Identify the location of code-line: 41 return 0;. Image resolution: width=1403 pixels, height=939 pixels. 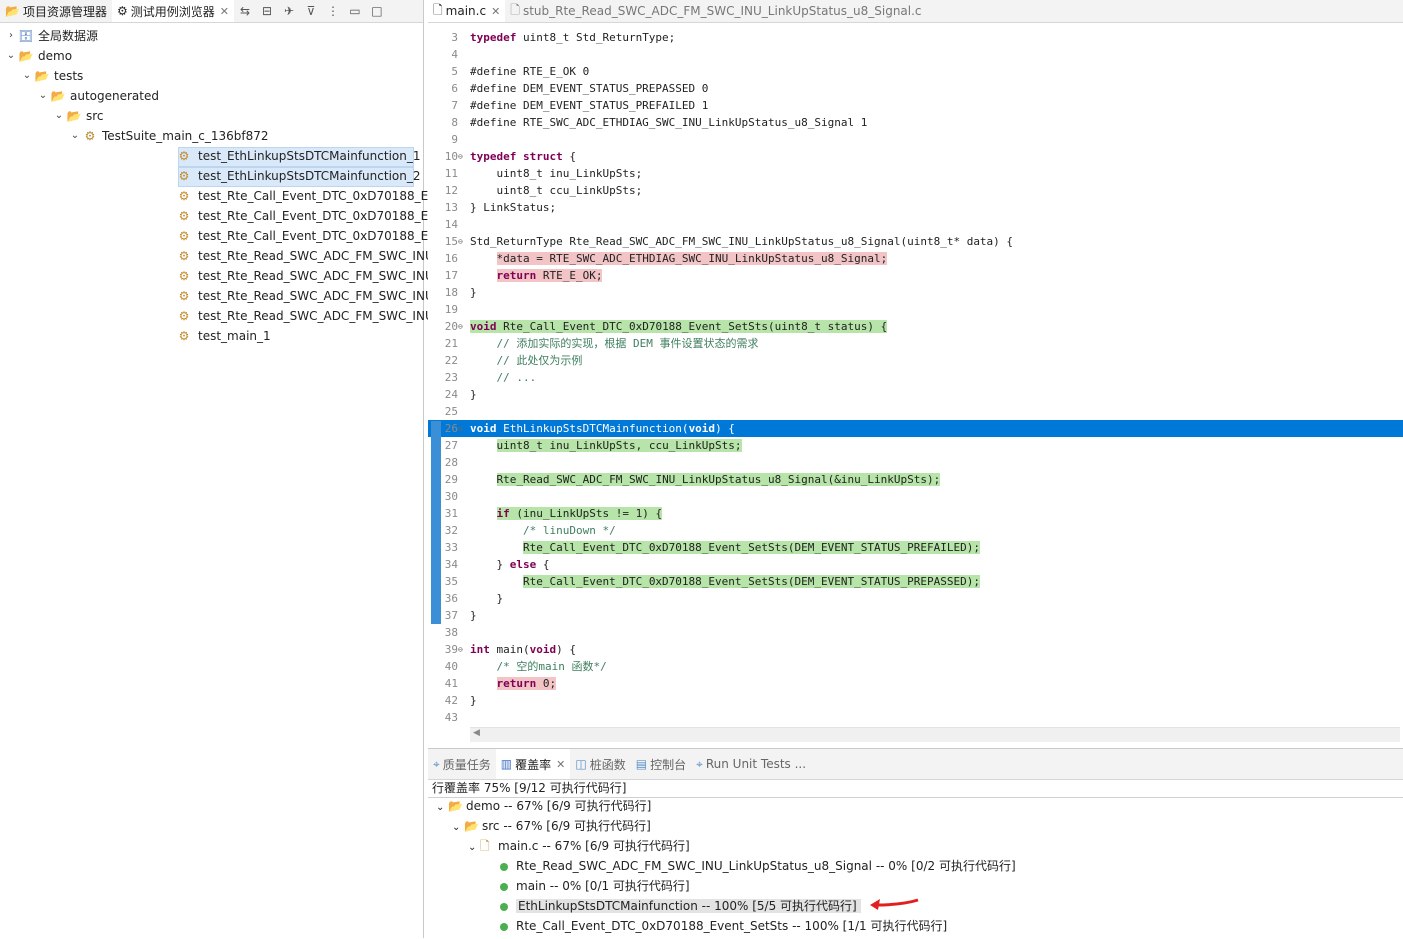
(915, 683).